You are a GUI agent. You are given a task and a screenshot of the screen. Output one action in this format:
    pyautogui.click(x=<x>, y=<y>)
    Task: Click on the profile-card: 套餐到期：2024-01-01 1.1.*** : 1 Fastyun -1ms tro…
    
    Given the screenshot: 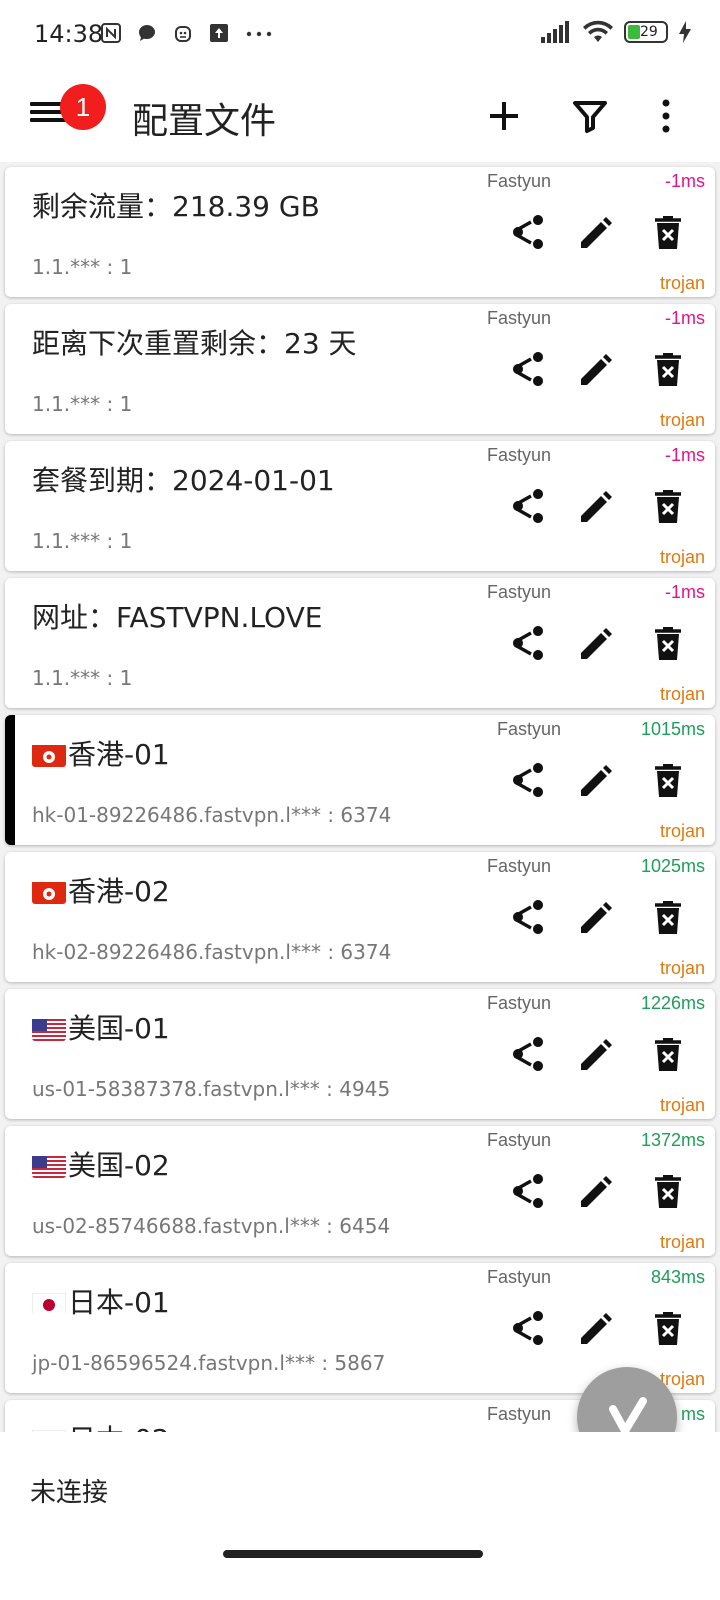 What is the action you would take?
    pyautogui.click(x=360, y=506)
    